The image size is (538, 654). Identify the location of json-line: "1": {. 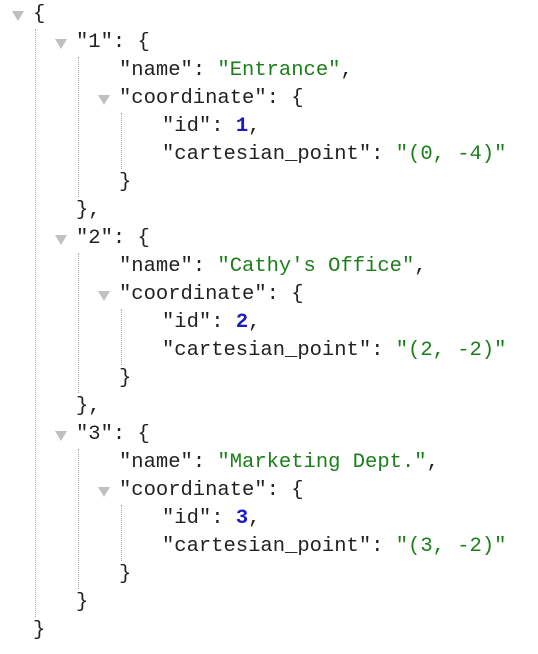
(280, 43).